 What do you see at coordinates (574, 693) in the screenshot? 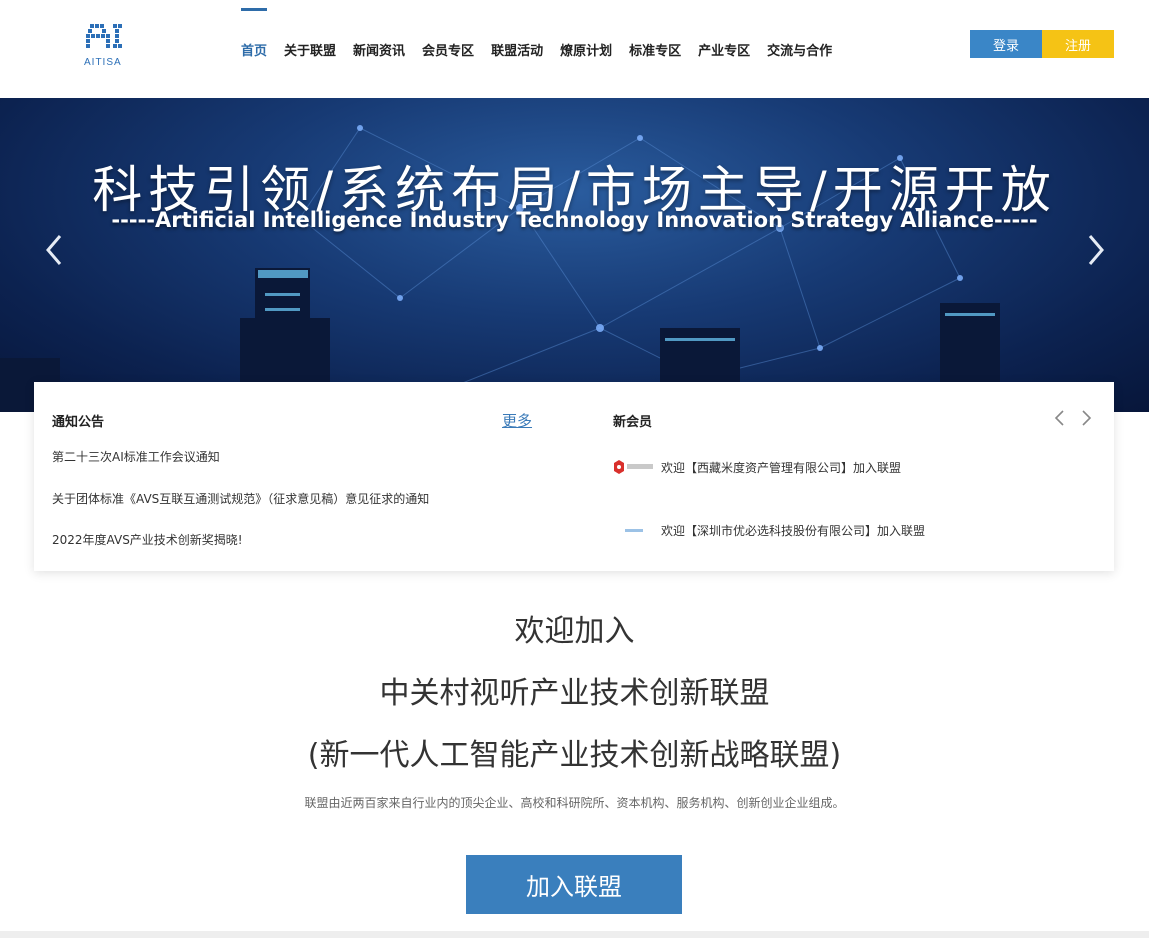
I see `alliance-name: 中关村视听产业技术创新联盟` at bounding box center [574, 693].